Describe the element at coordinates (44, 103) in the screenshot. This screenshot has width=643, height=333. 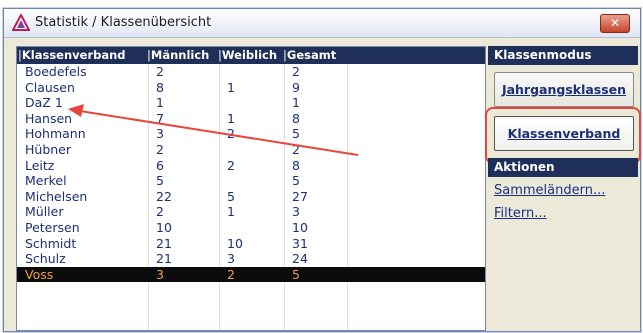
I see `cell-klassenverband: DaZ 1` at that location.